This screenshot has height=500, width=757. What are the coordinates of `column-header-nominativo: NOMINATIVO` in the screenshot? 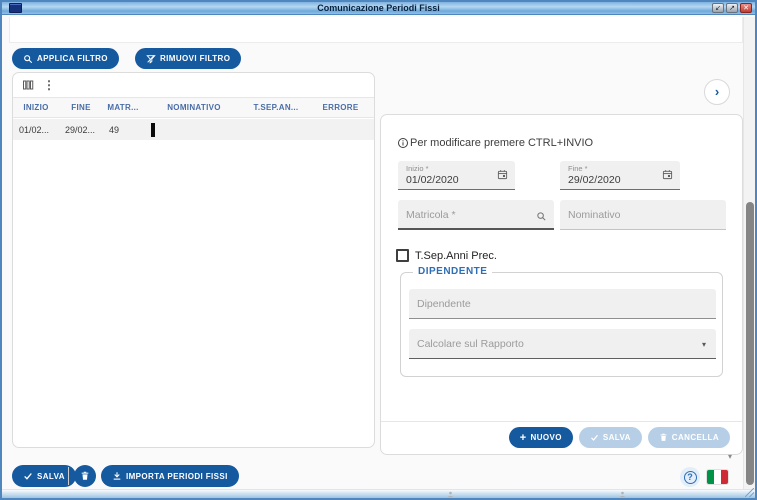 It's located at (194, 107).